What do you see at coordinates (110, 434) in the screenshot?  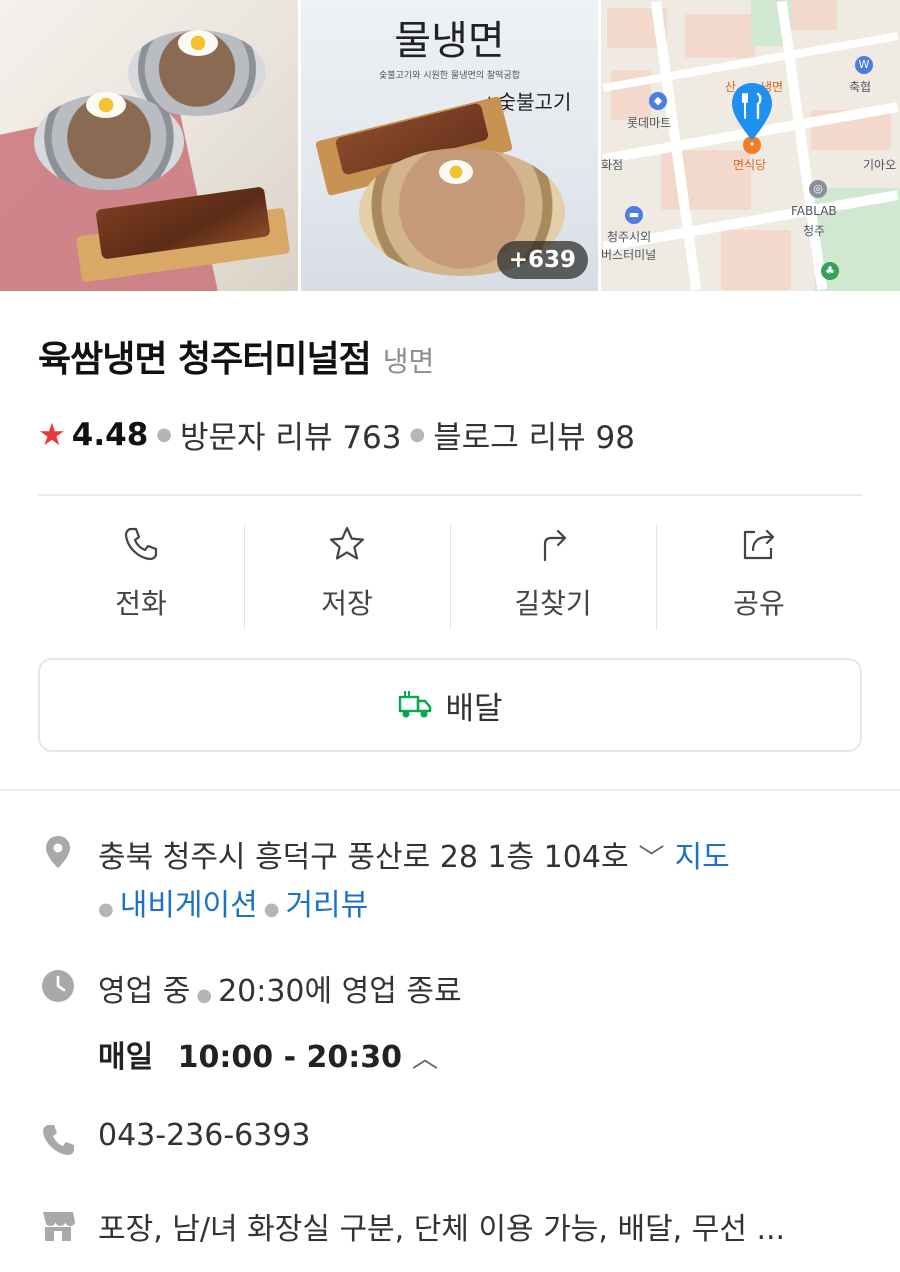 I see `rating-score: 4.48` at bounding box center [110, 434].